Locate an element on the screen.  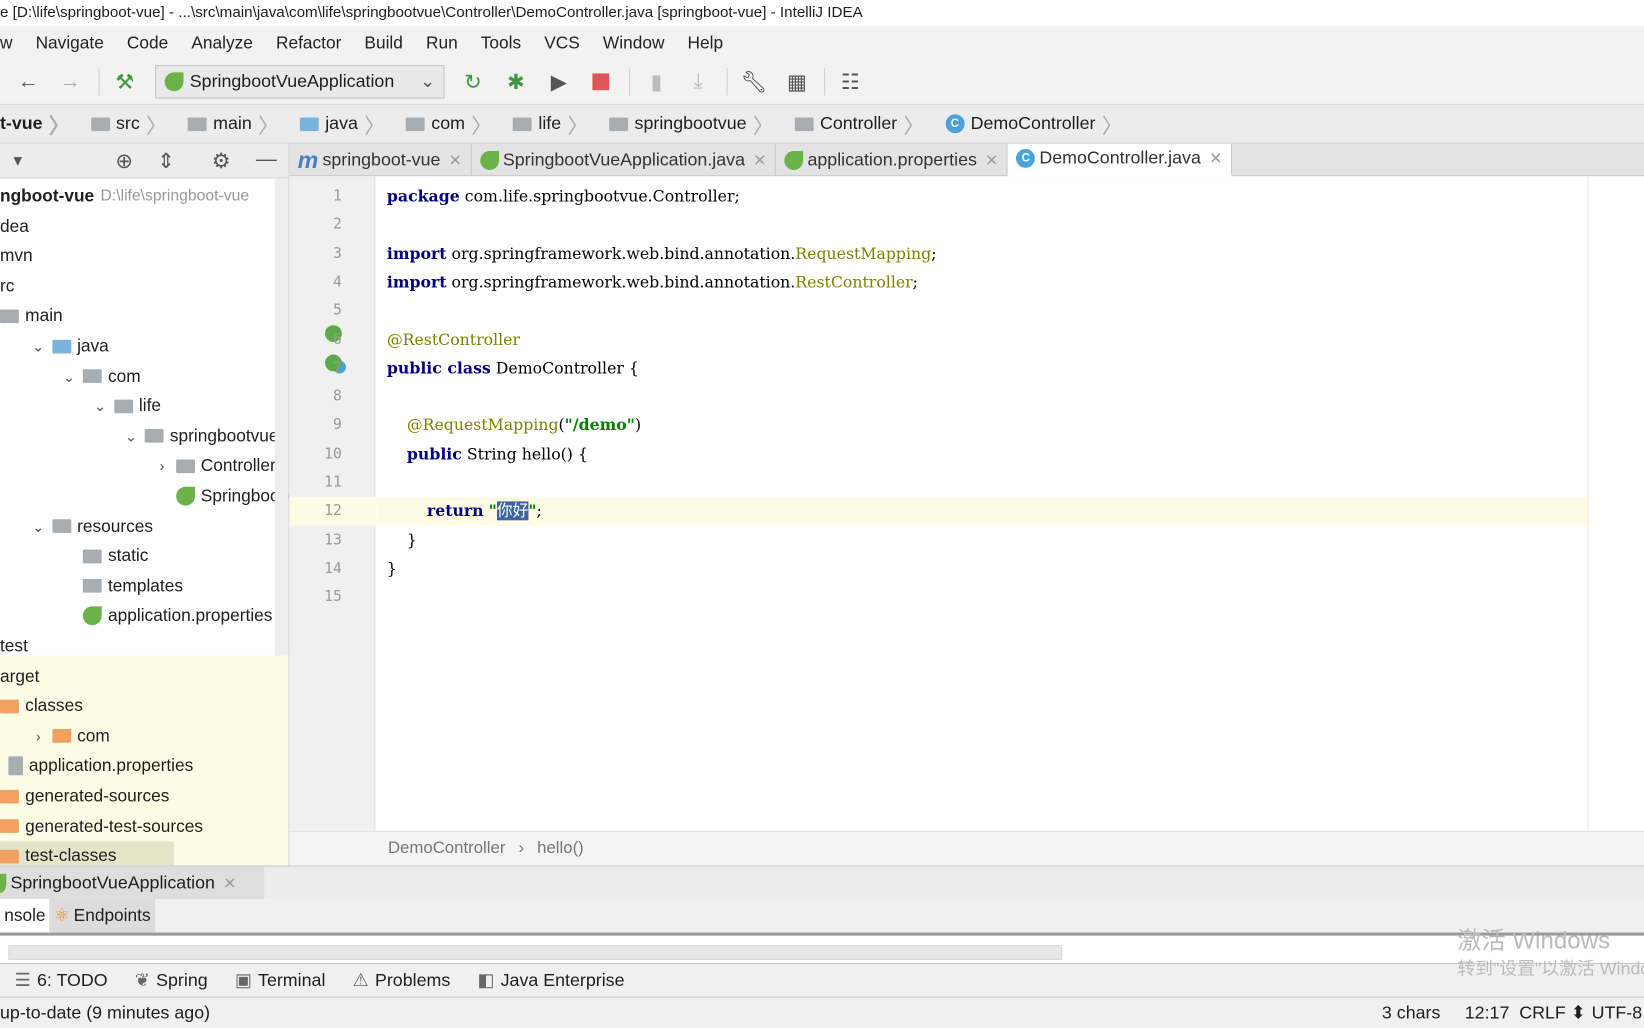
tool-window-spring: ❦ Spring is located at coordinates (171, 980).